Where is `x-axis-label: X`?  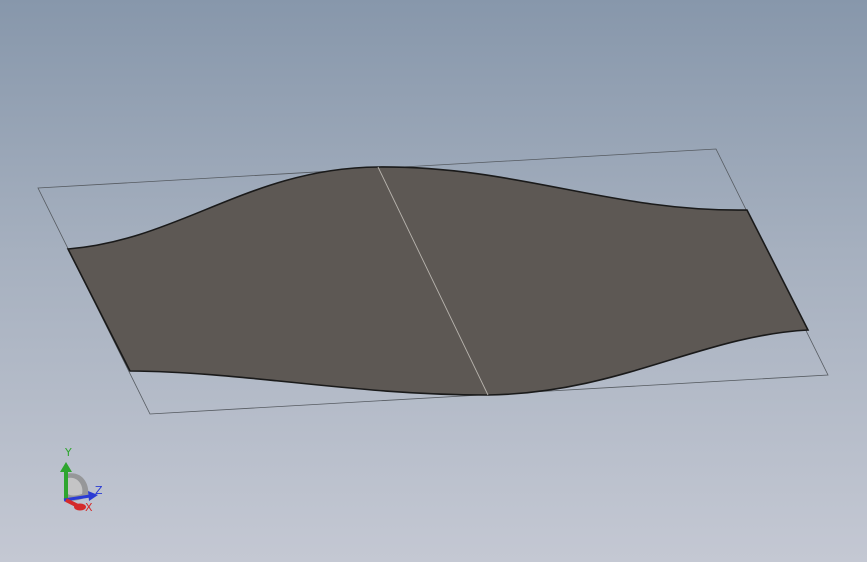 x-axis-label: X is located at coordinates (89, 507).